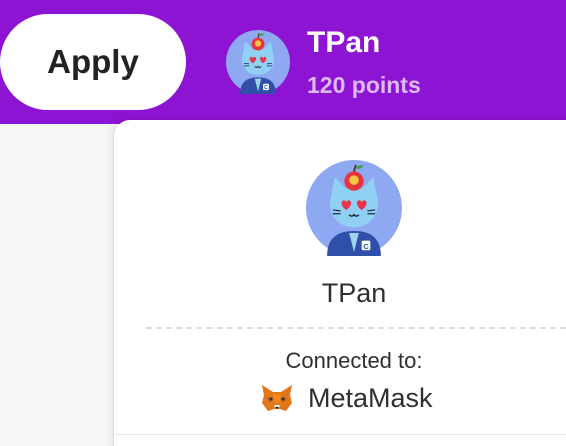 This screenshot has width=566, height=446. What do you see at coordinates (343, 43) in the screenshot?
I see `header-username: TPan` at bounding box center [343, 43].